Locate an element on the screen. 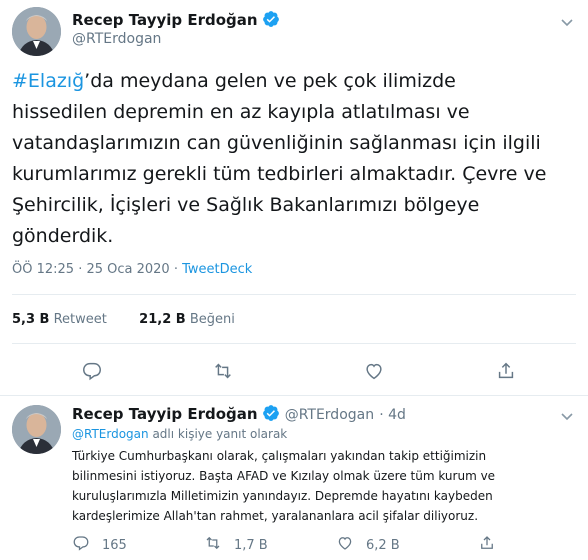 This screenshot has width=588, height=560. tweet-meta: ÖÖ 12:25 · 25 Oca 2020 · TweetDeck is located at coordinates (132, 269).